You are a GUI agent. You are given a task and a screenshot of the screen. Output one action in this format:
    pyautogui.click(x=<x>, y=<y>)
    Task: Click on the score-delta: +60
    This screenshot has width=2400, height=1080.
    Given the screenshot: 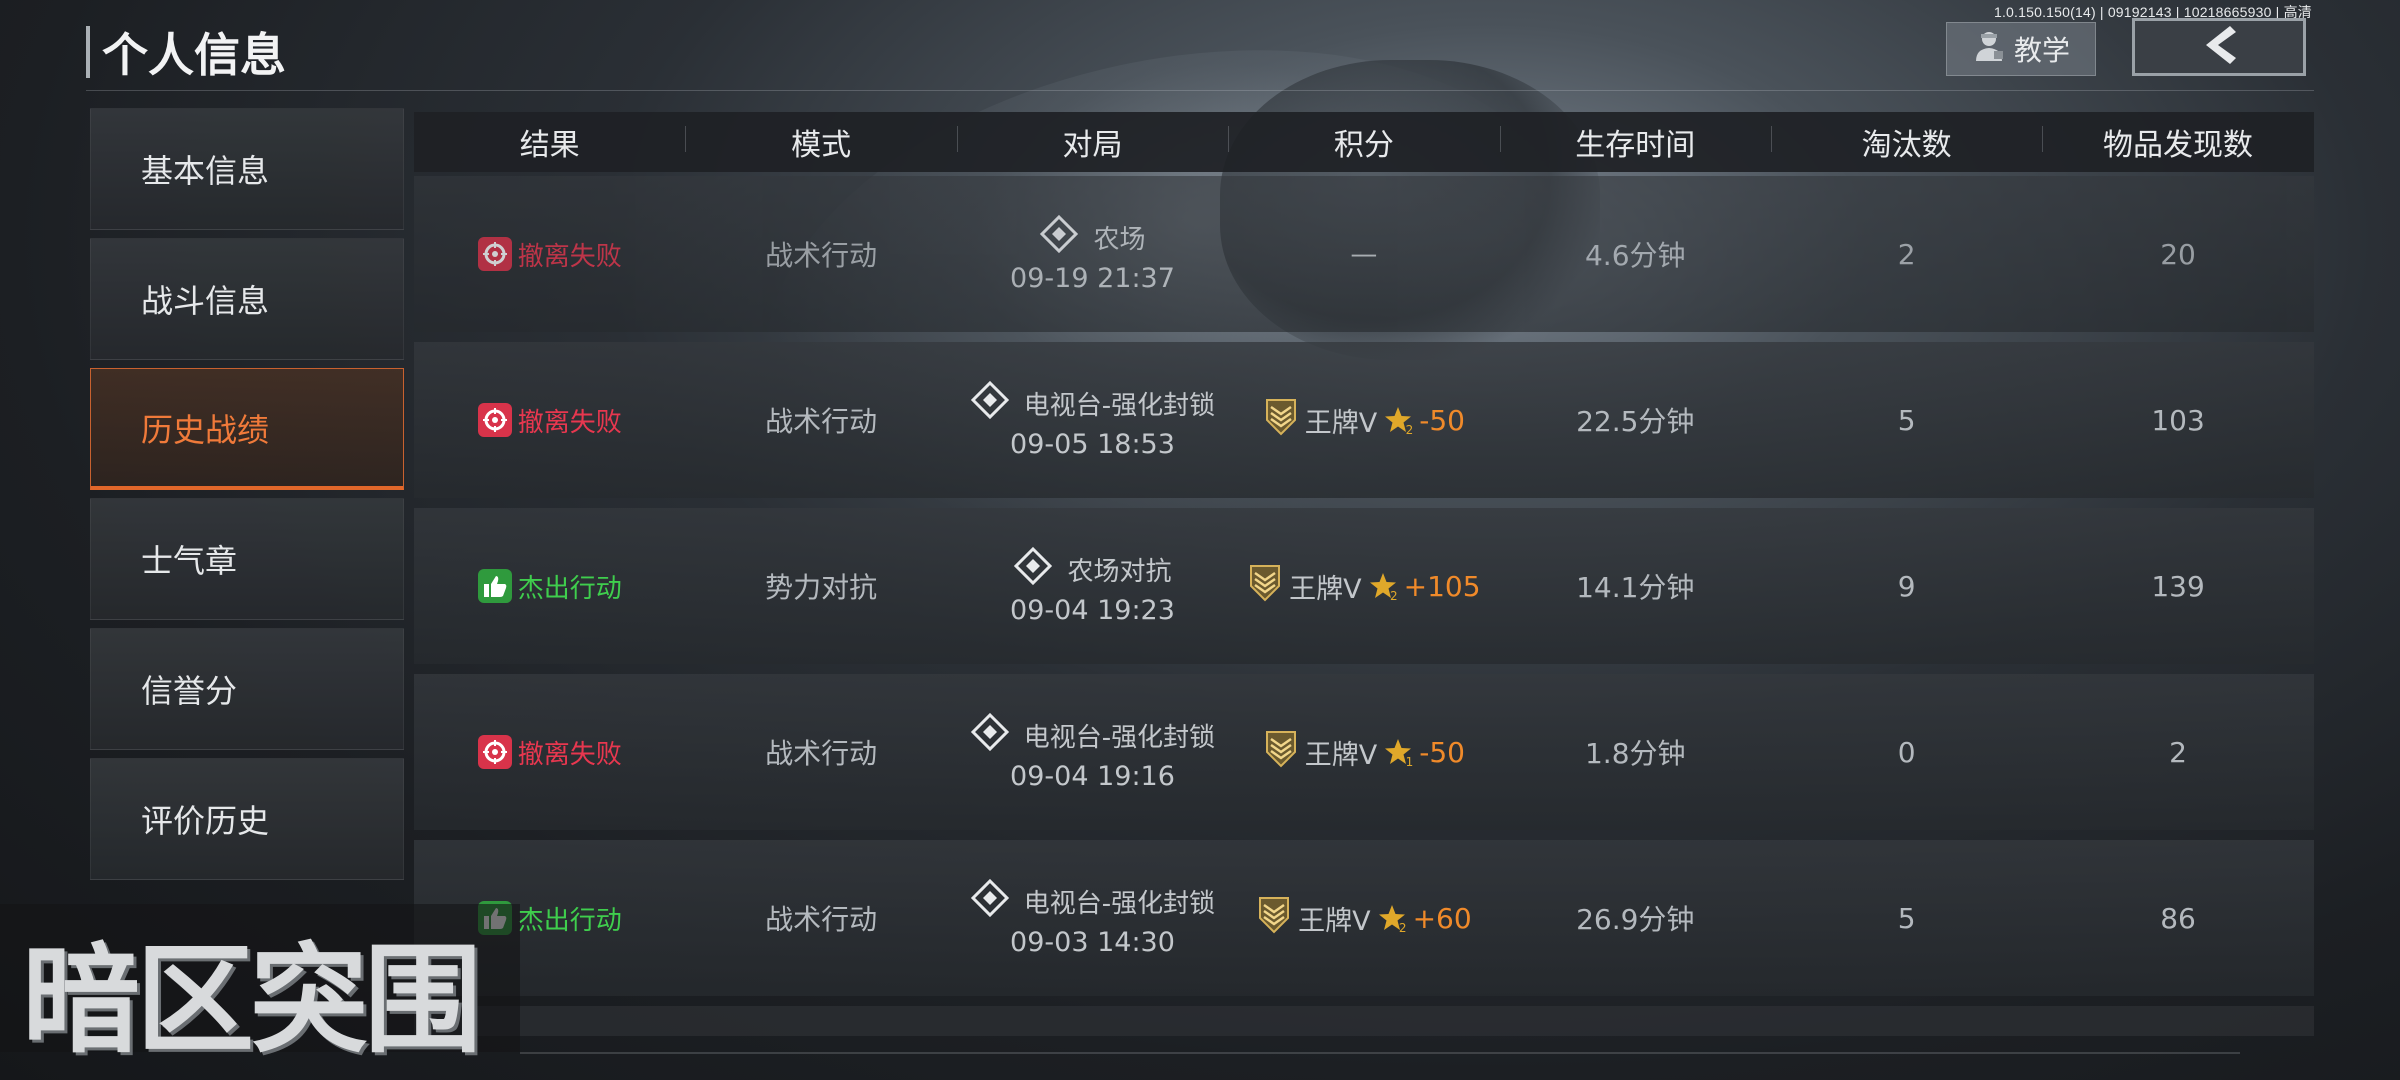 What is the action you would take?
    pyautogui.click(x=1442, y=918)
    